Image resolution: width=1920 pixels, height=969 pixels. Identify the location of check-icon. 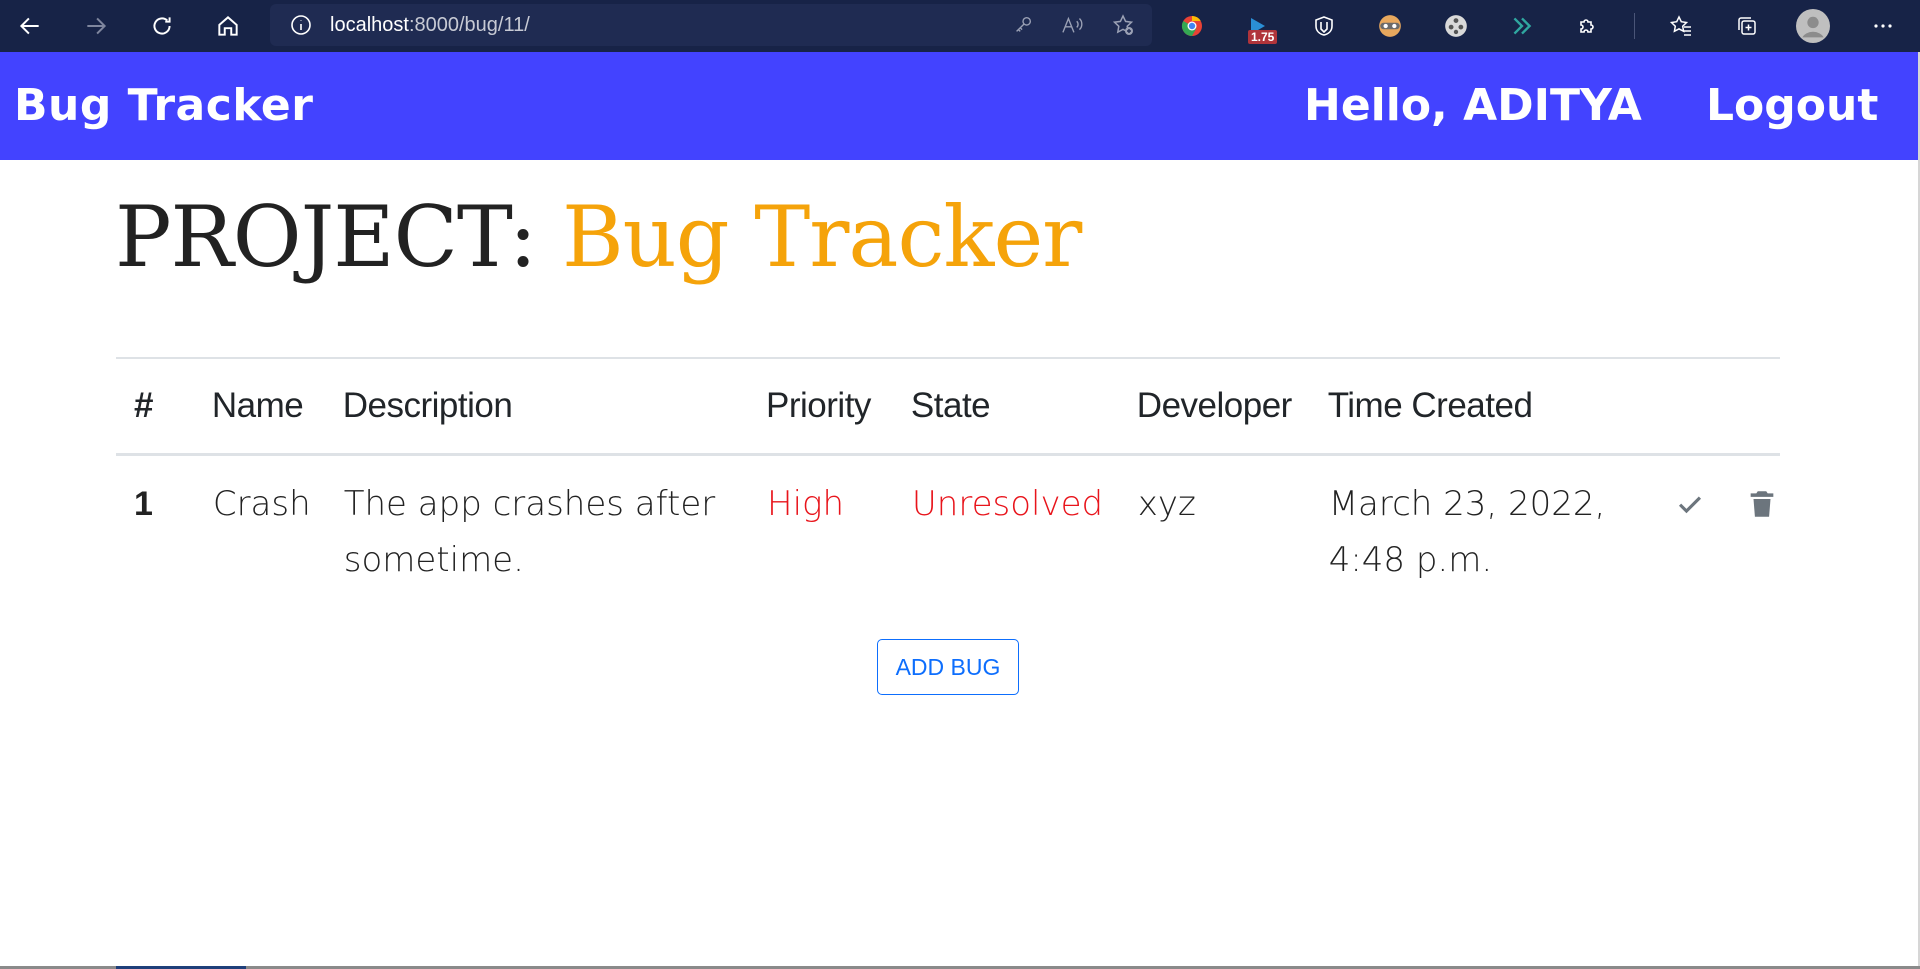
(1690, 499).